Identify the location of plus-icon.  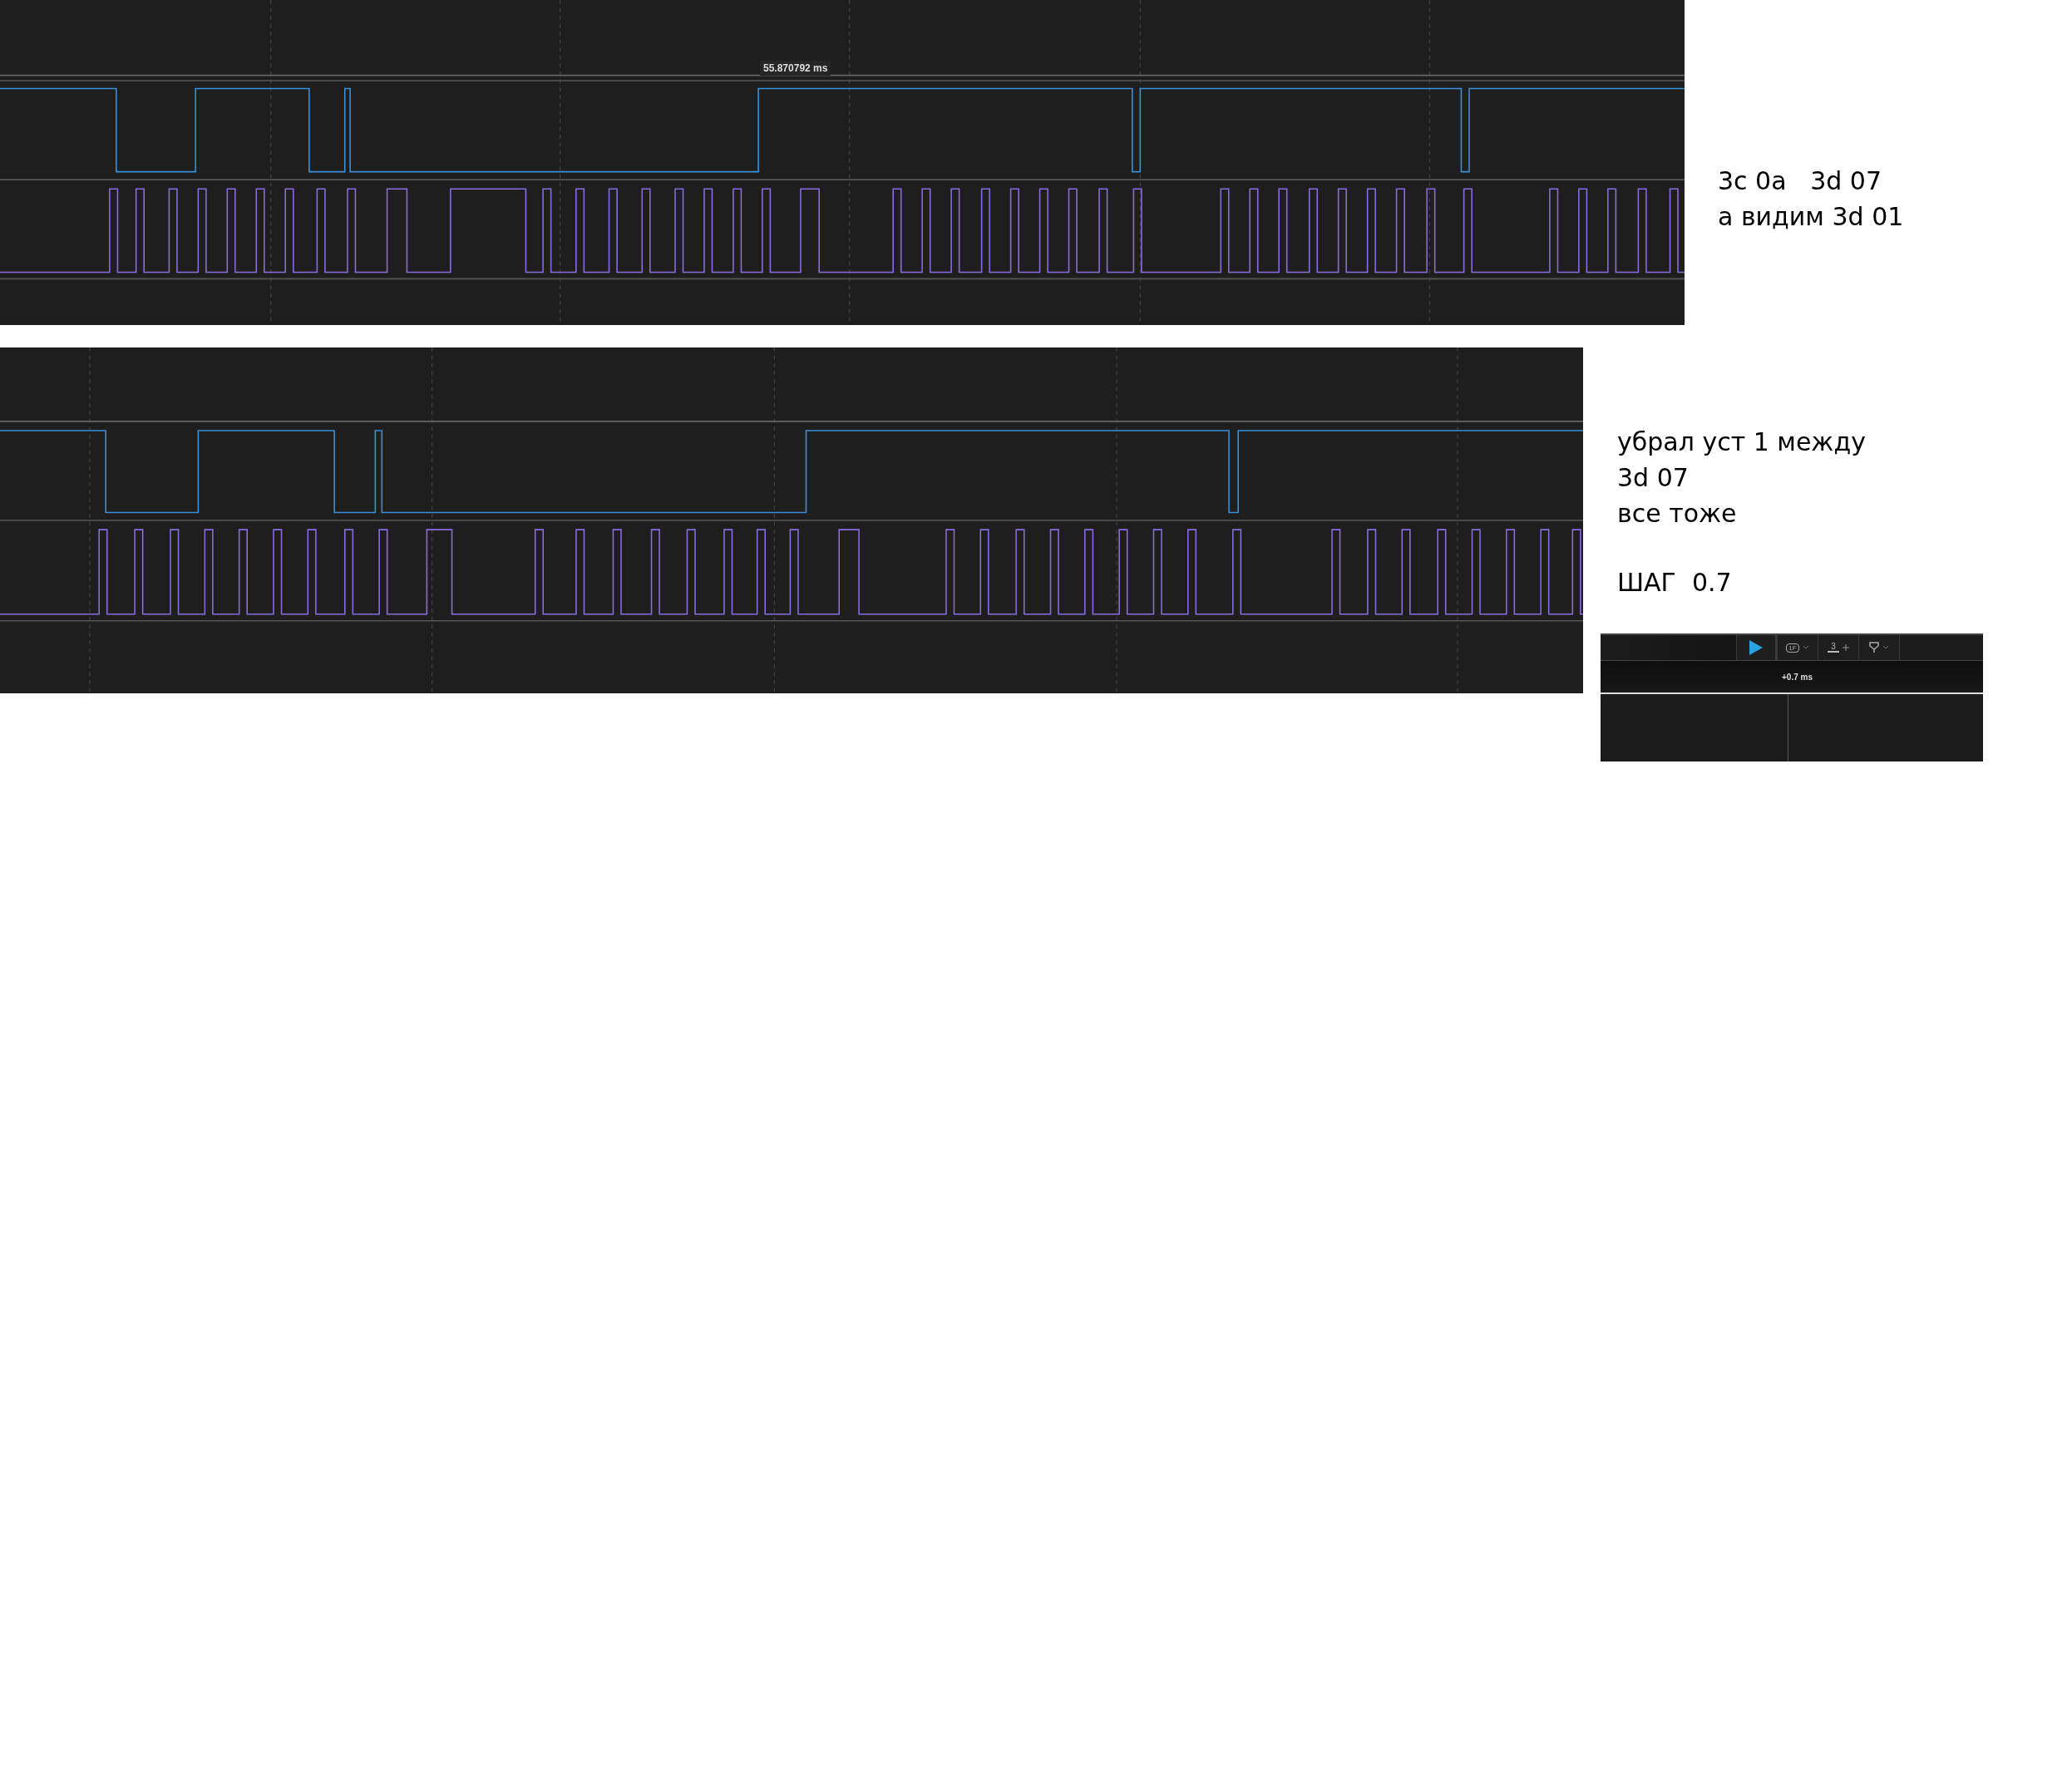
(1846, 648).